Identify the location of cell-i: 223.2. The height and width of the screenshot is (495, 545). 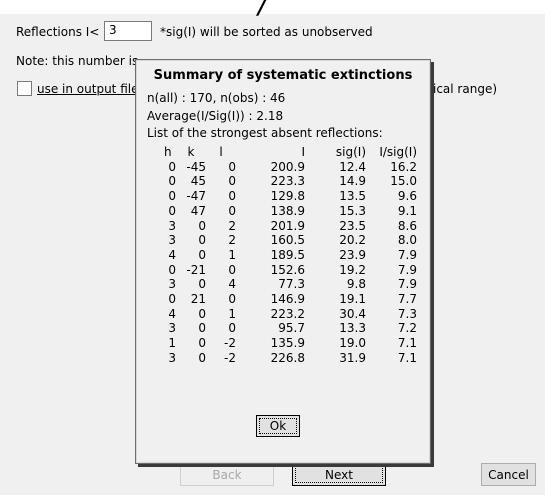
(287, 313).